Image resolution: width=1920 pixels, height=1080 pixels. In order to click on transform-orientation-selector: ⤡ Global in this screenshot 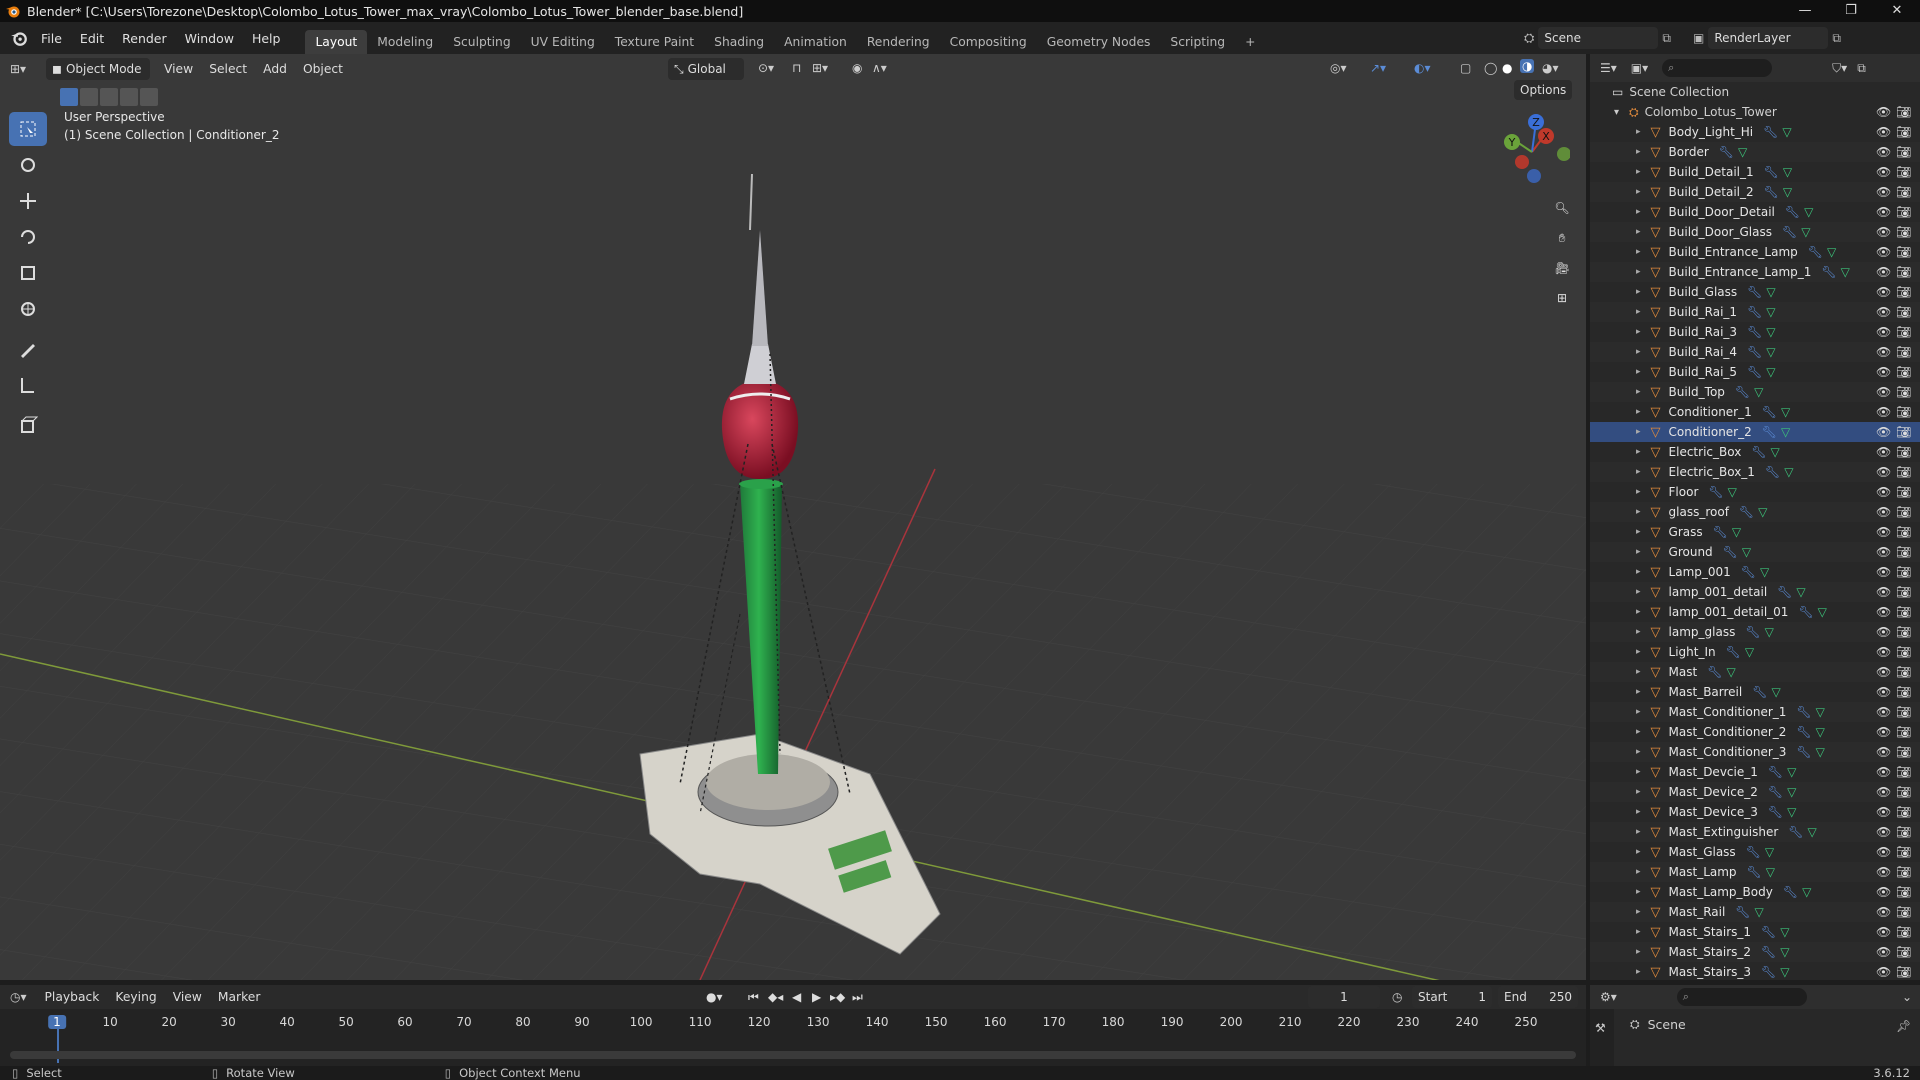, I will do `click(706, 69)`.